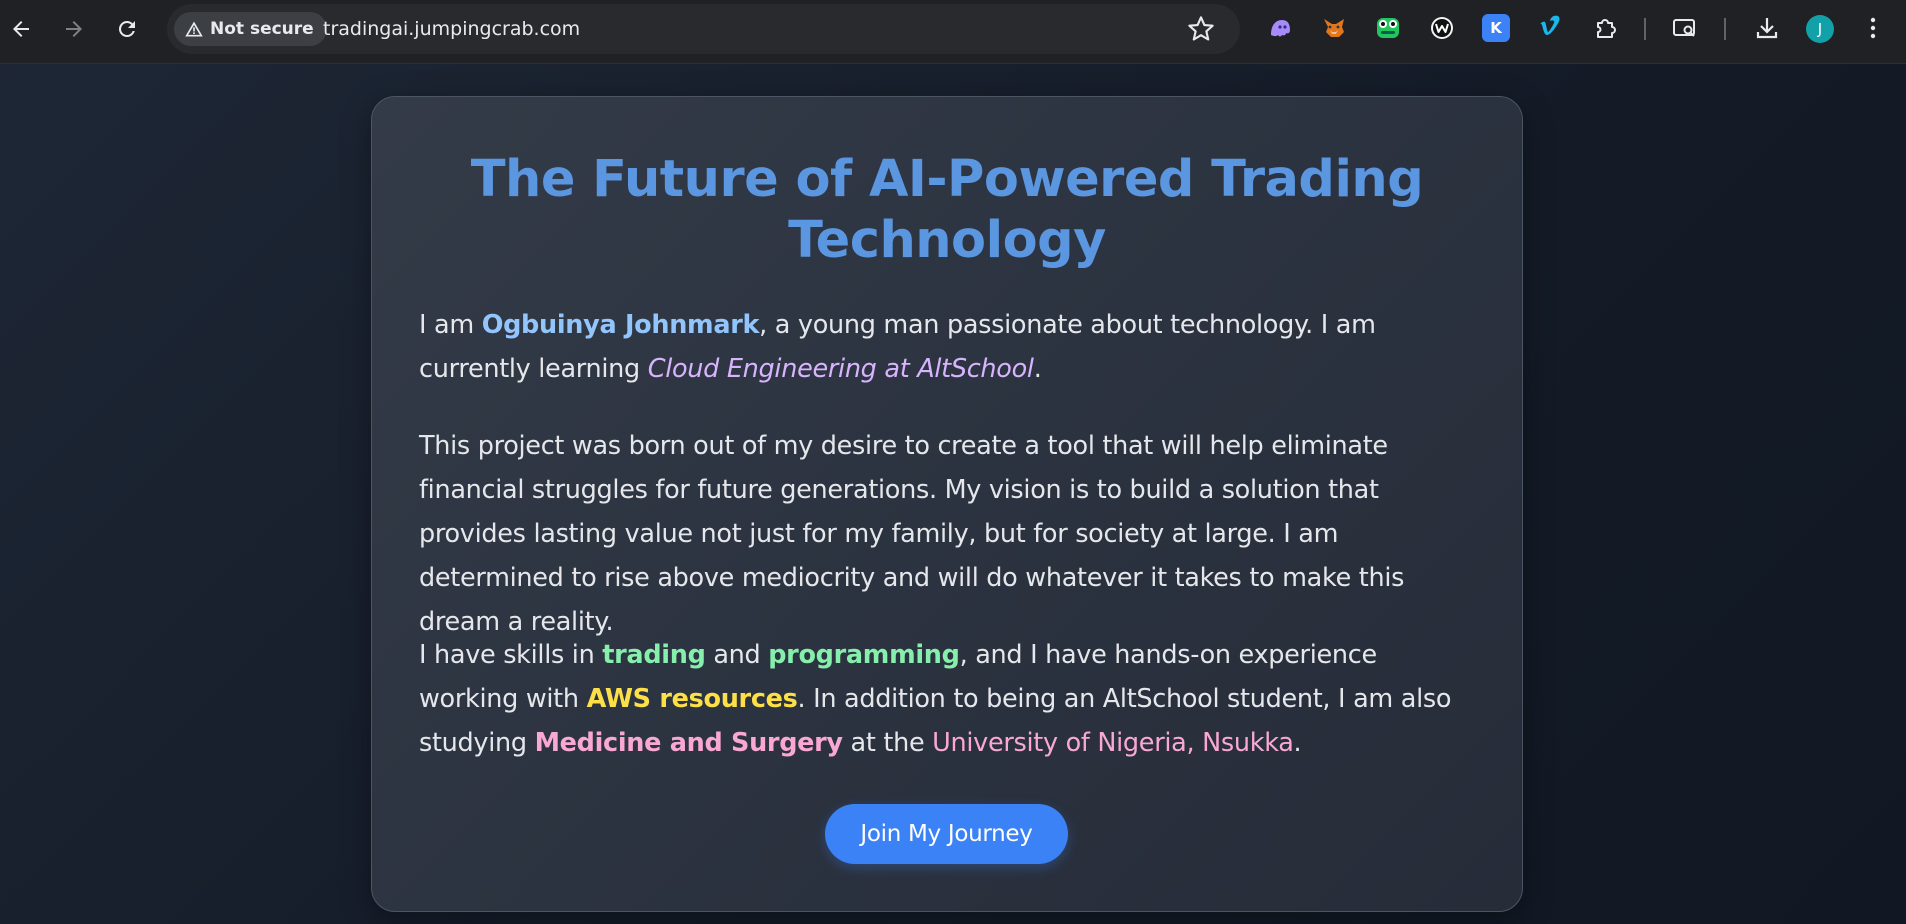 This screenshot has width=1906, height=924. Describe the element at coordinates (1550, 28) in the screenshot. I see `vimeo-icon` at that location.